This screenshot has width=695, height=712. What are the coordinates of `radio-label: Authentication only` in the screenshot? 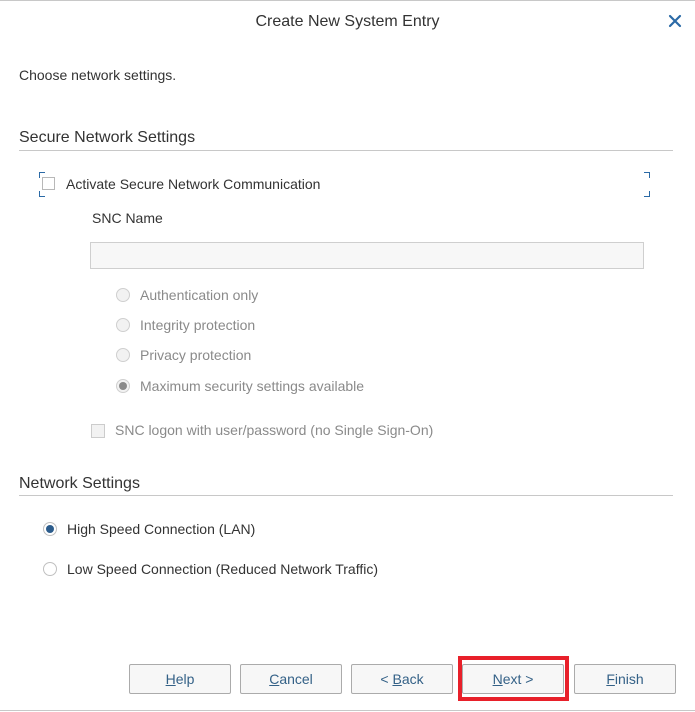 It's located at (199, 295).